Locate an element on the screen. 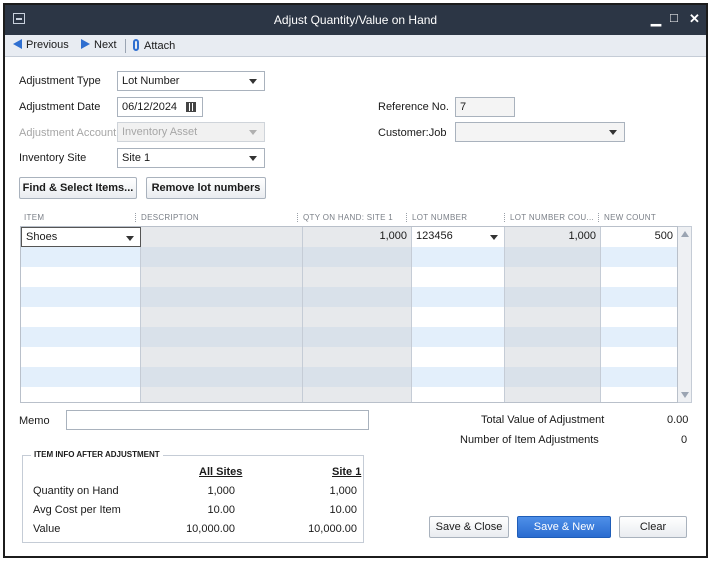  scroll-up-icon is located at coordinates (685, 234).